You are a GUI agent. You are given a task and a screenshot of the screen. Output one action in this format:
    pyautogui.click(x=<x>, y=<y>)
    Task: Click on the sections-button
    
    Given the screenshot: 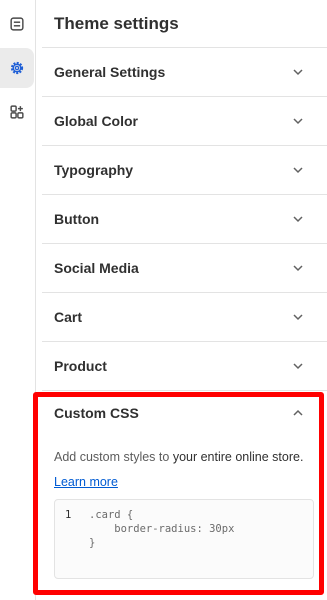 What is the action you would take?
    pyautogui.click(x=17, y=24)
    